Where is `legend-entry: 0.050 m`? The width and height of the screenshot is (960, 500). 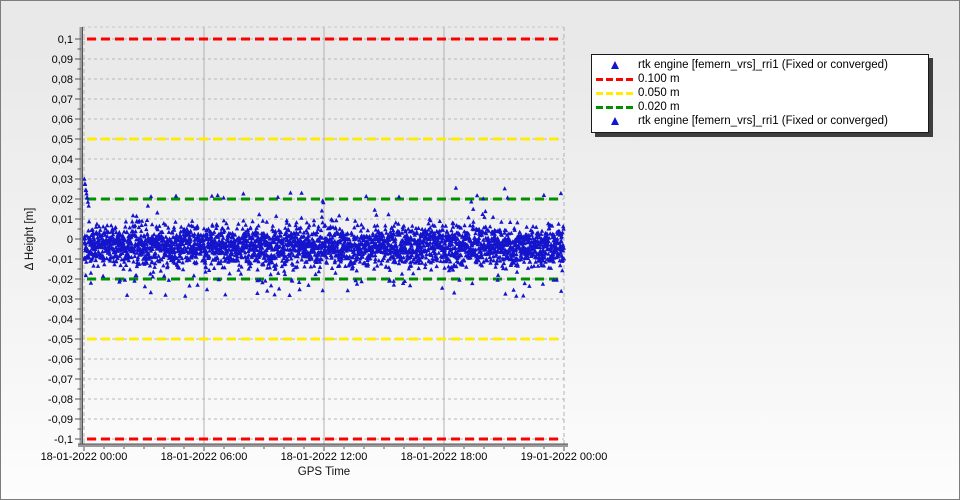 legend-entry: 0.050 m is located at coordinates (760, 93).